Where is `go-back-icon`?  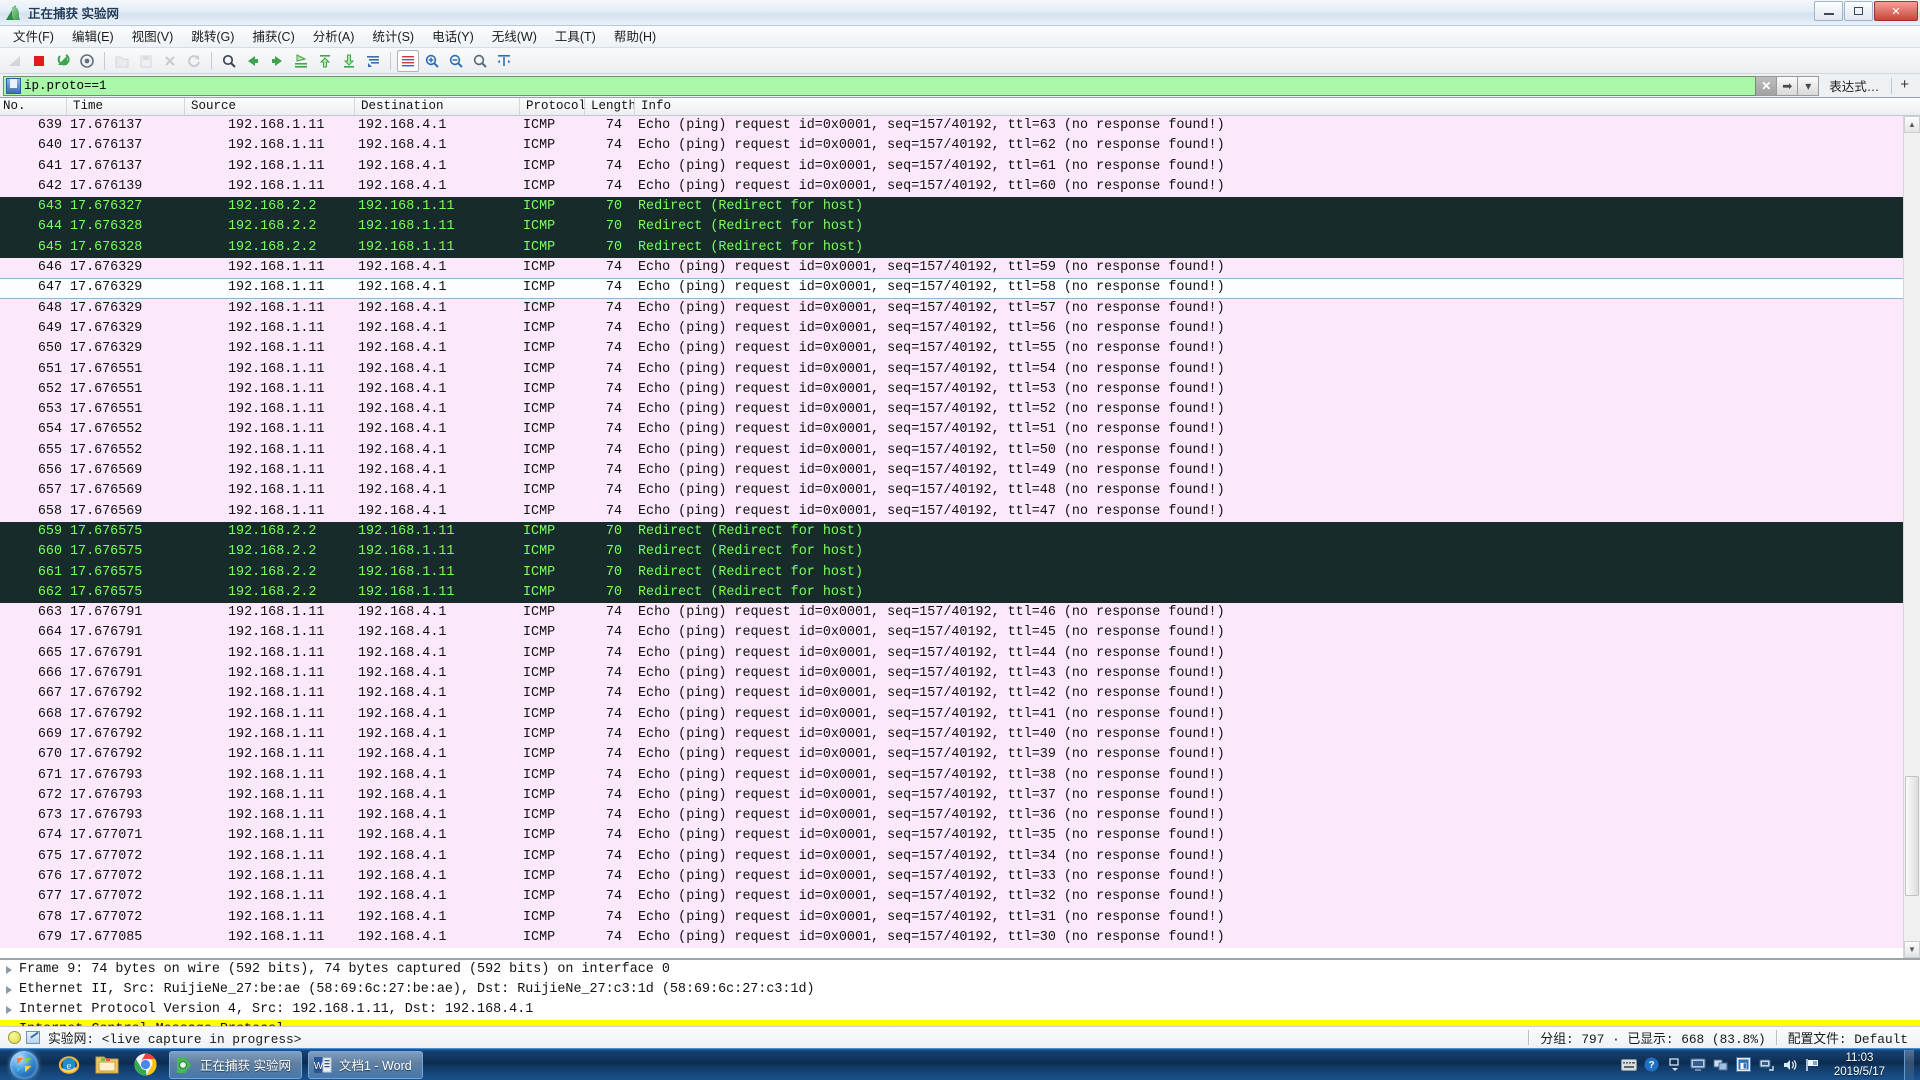 go-back-icon is located at coordinates (253, 61).